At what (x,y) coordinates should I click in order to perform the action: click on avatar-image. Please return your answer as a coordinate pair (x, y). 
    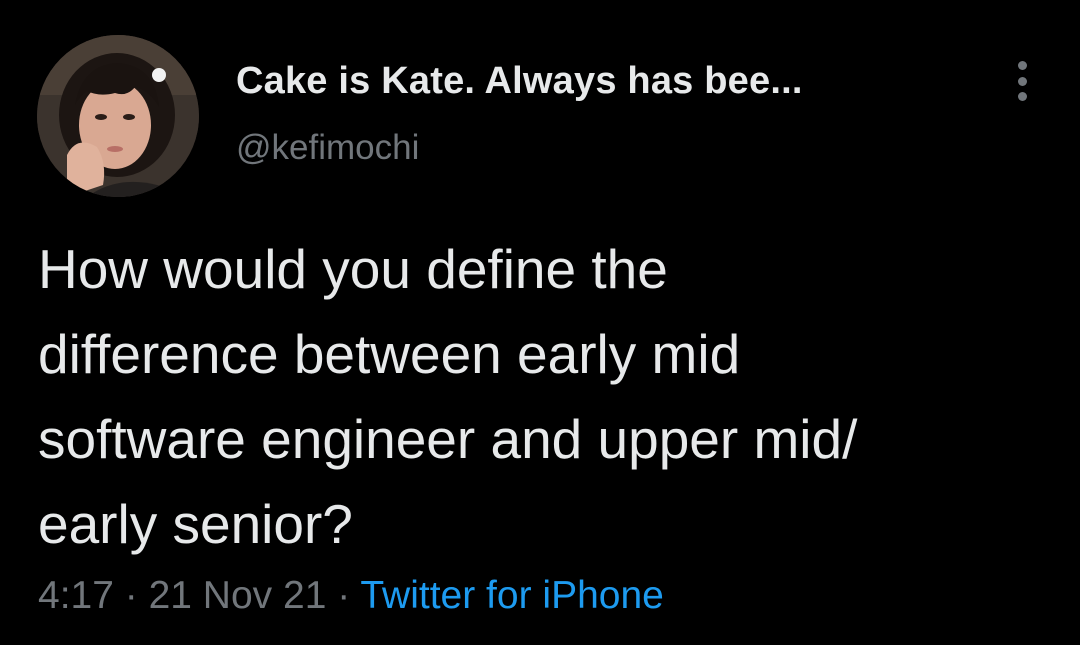
    Looking at the image, I should click on (118, 116).